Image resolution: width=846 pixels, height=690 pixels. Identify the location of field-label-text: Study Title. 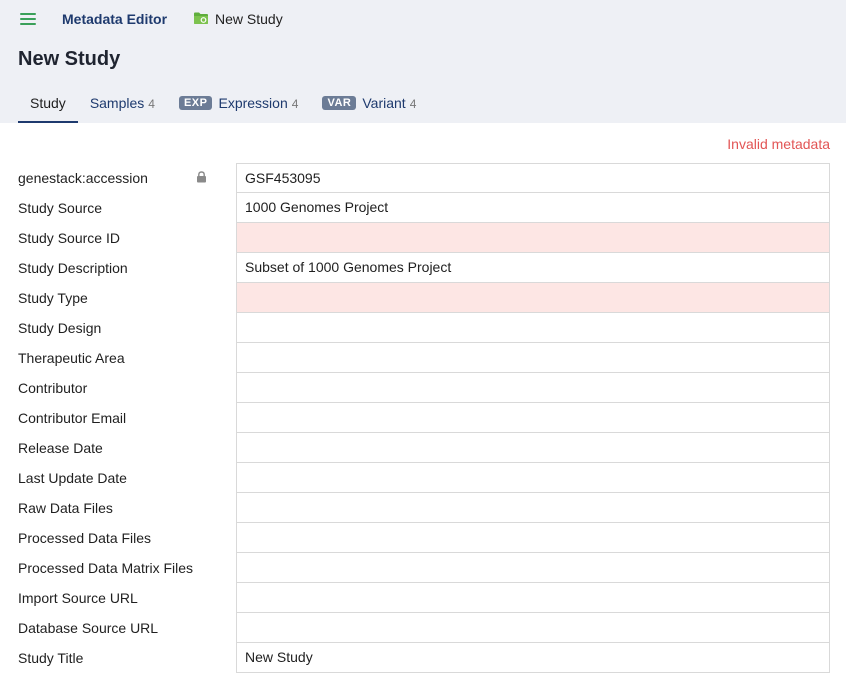
(51, 658).